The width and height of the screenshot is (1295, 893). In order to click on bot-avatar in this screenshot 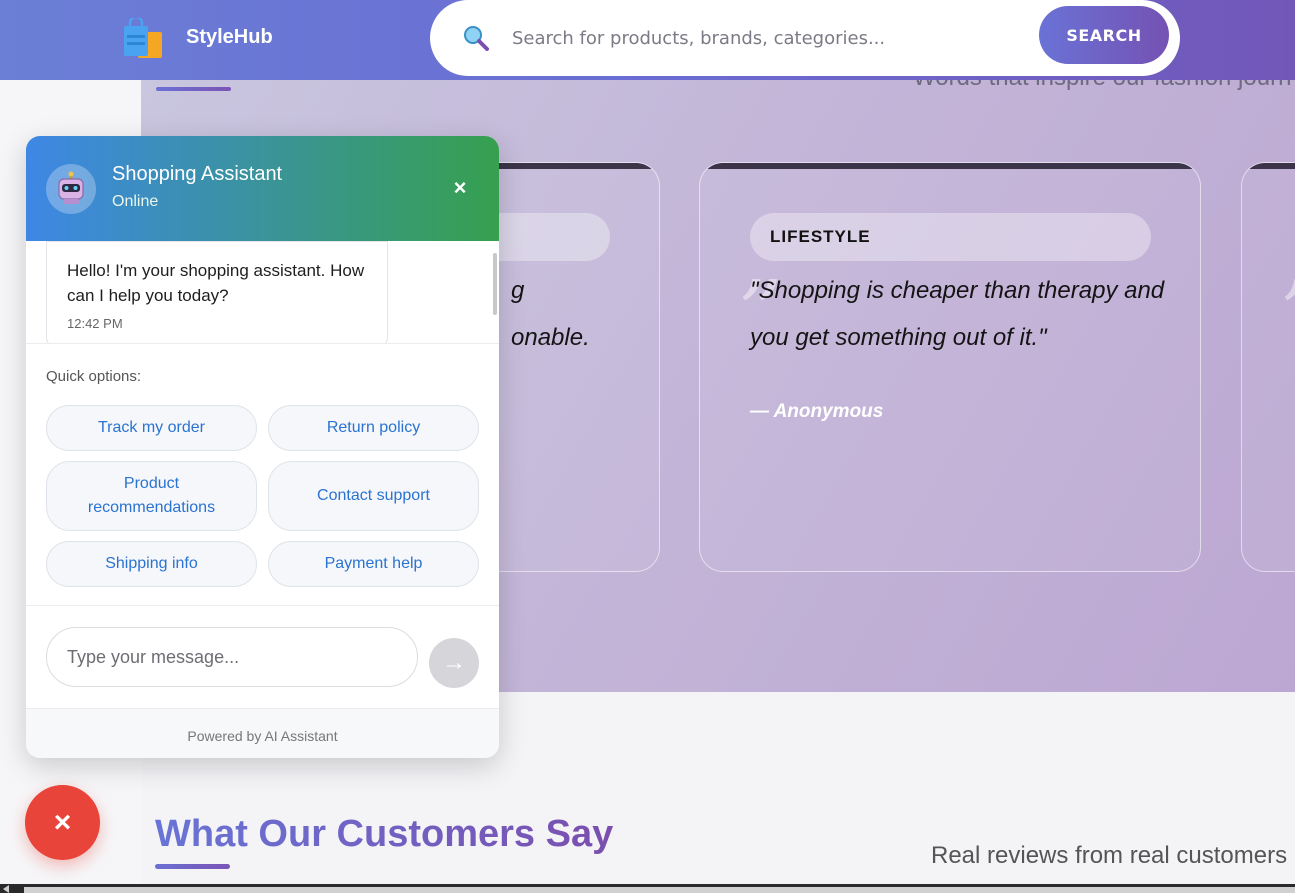, I will do `click(71, 189)`.